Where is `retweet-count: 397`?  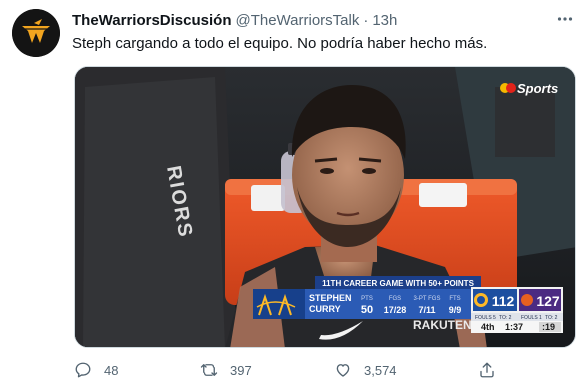
retweet-count: 397 is located at coordinates (241, 370).